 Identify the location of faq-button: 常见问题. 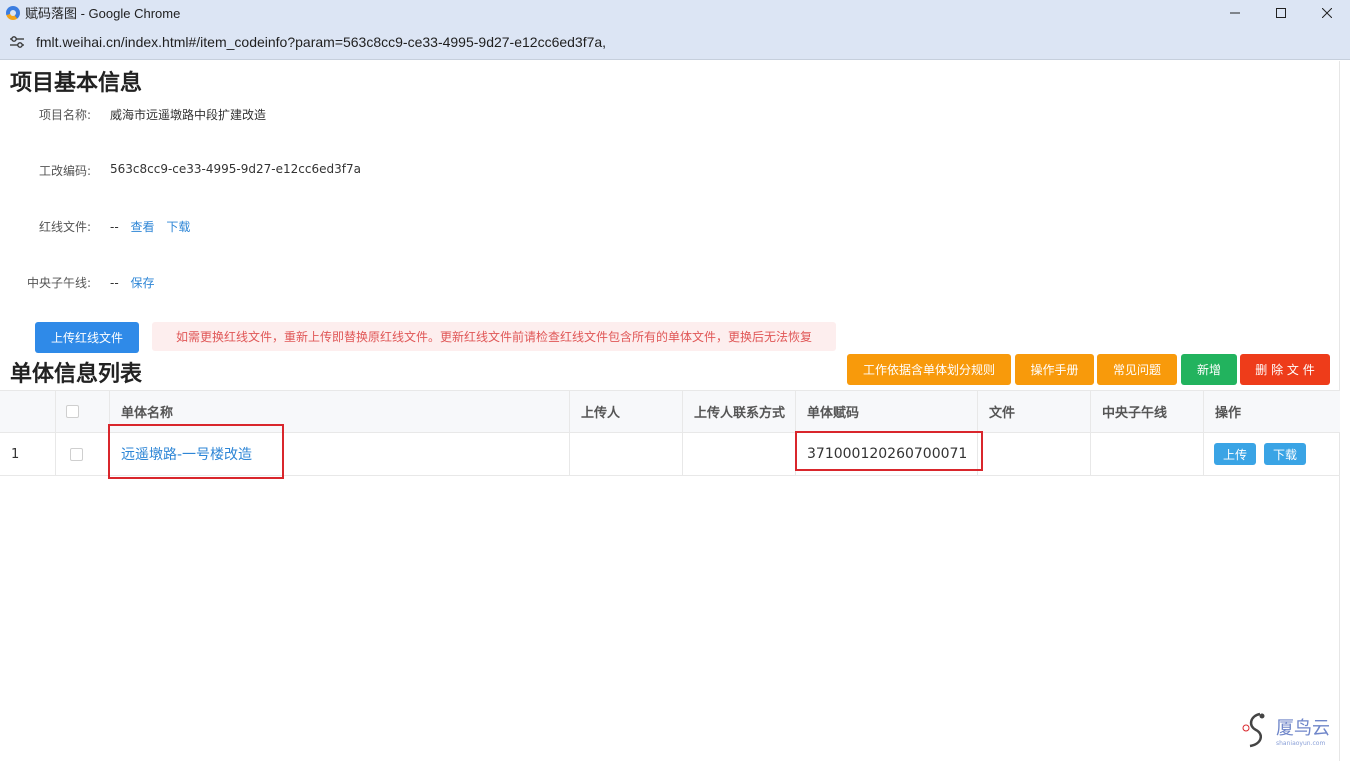
(1137, 369).